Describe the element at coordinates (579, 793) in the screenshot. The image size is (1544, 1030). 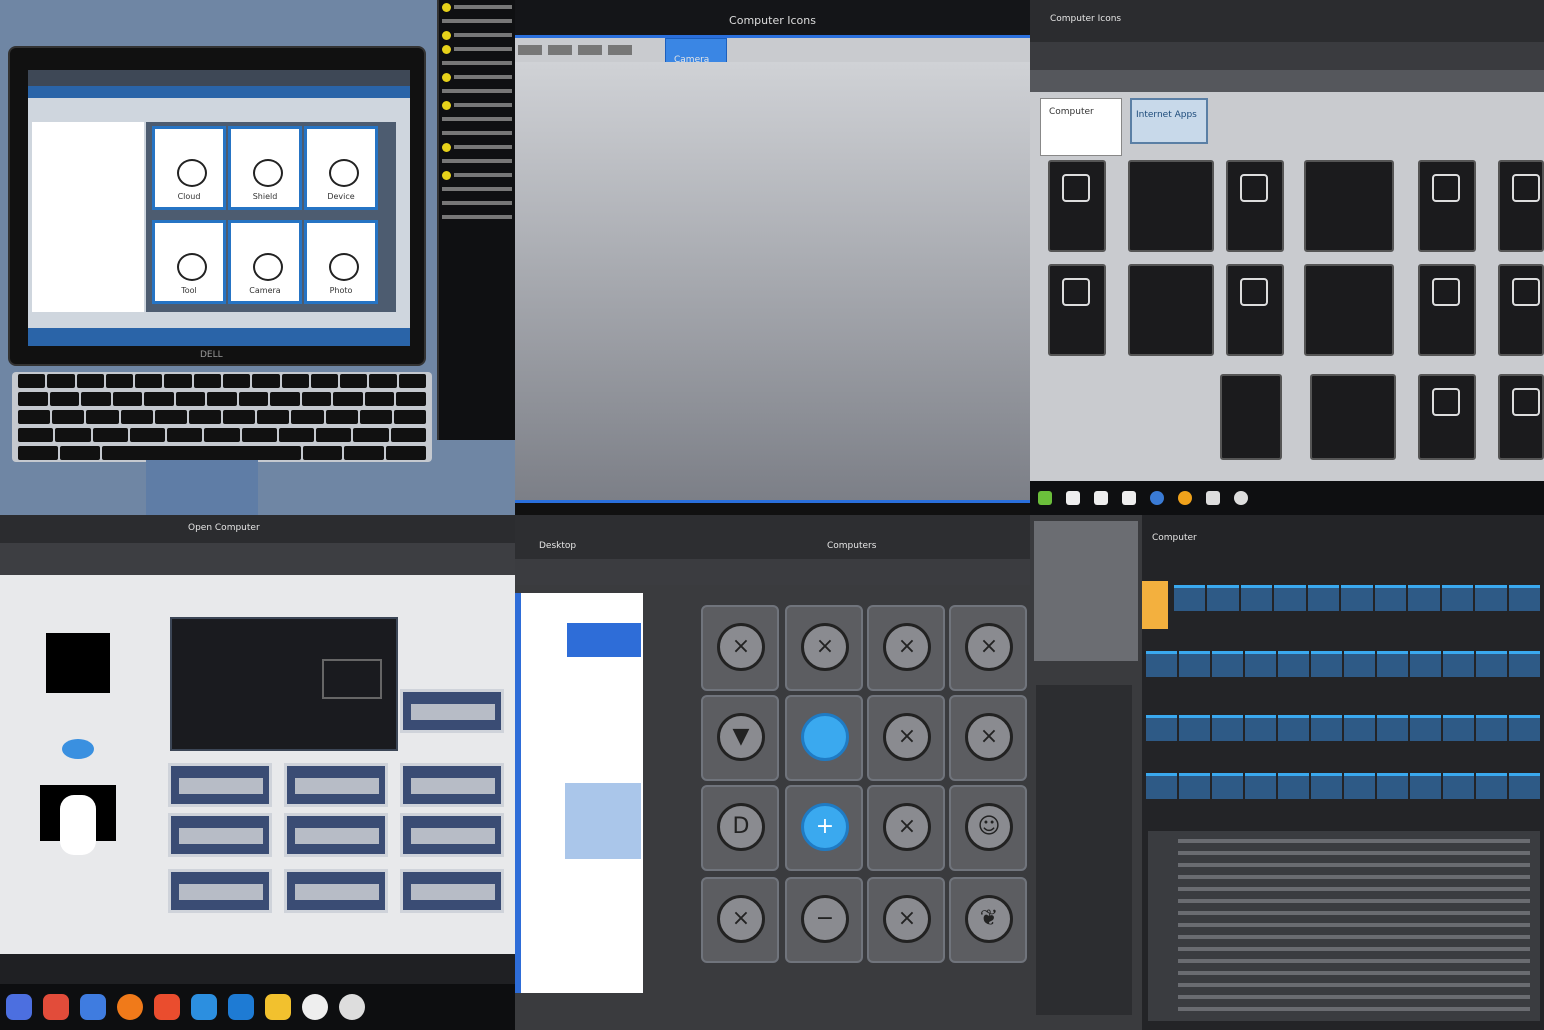
I see `sidebar` at that location.